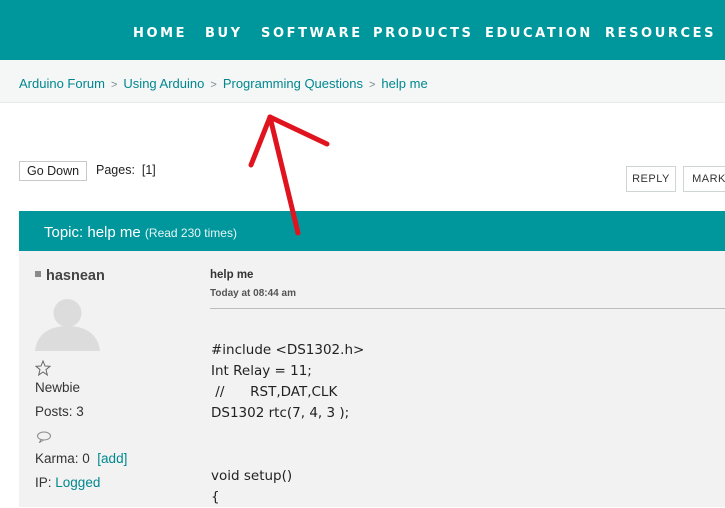 The width and height of the screenshot is (725, 508). Describe the element at coordinates (231, 275) in the screenshot. I see `post-subject: help me` at that location.